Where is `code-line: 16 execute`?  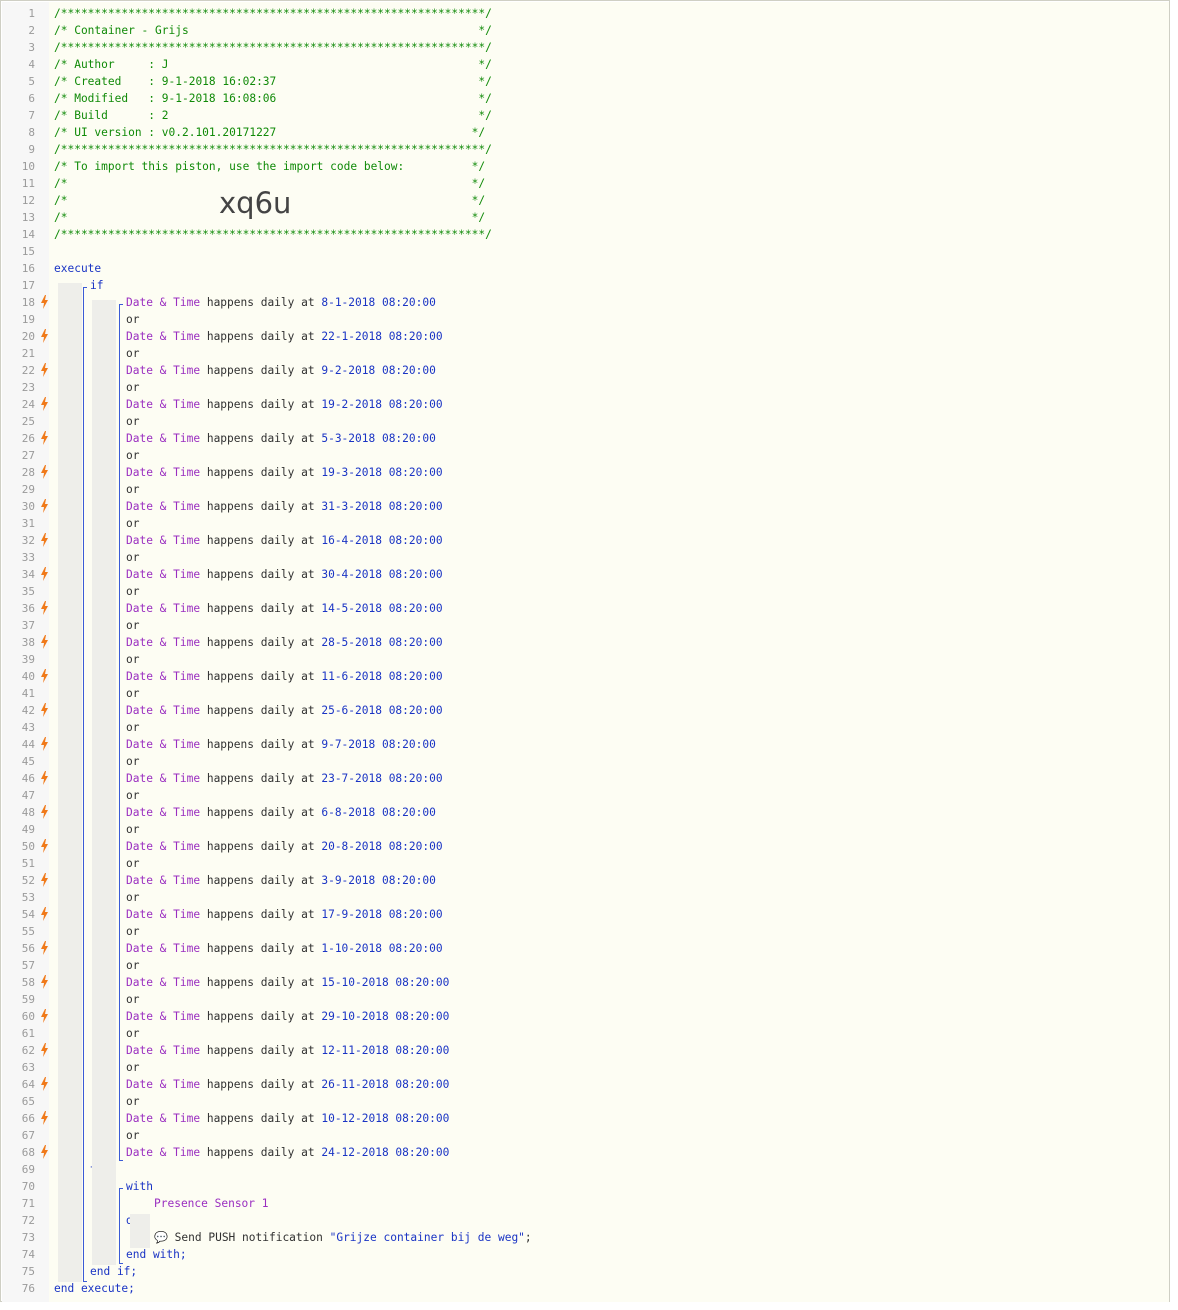 code-line: 16 execute is located at coordinates (585, 268).